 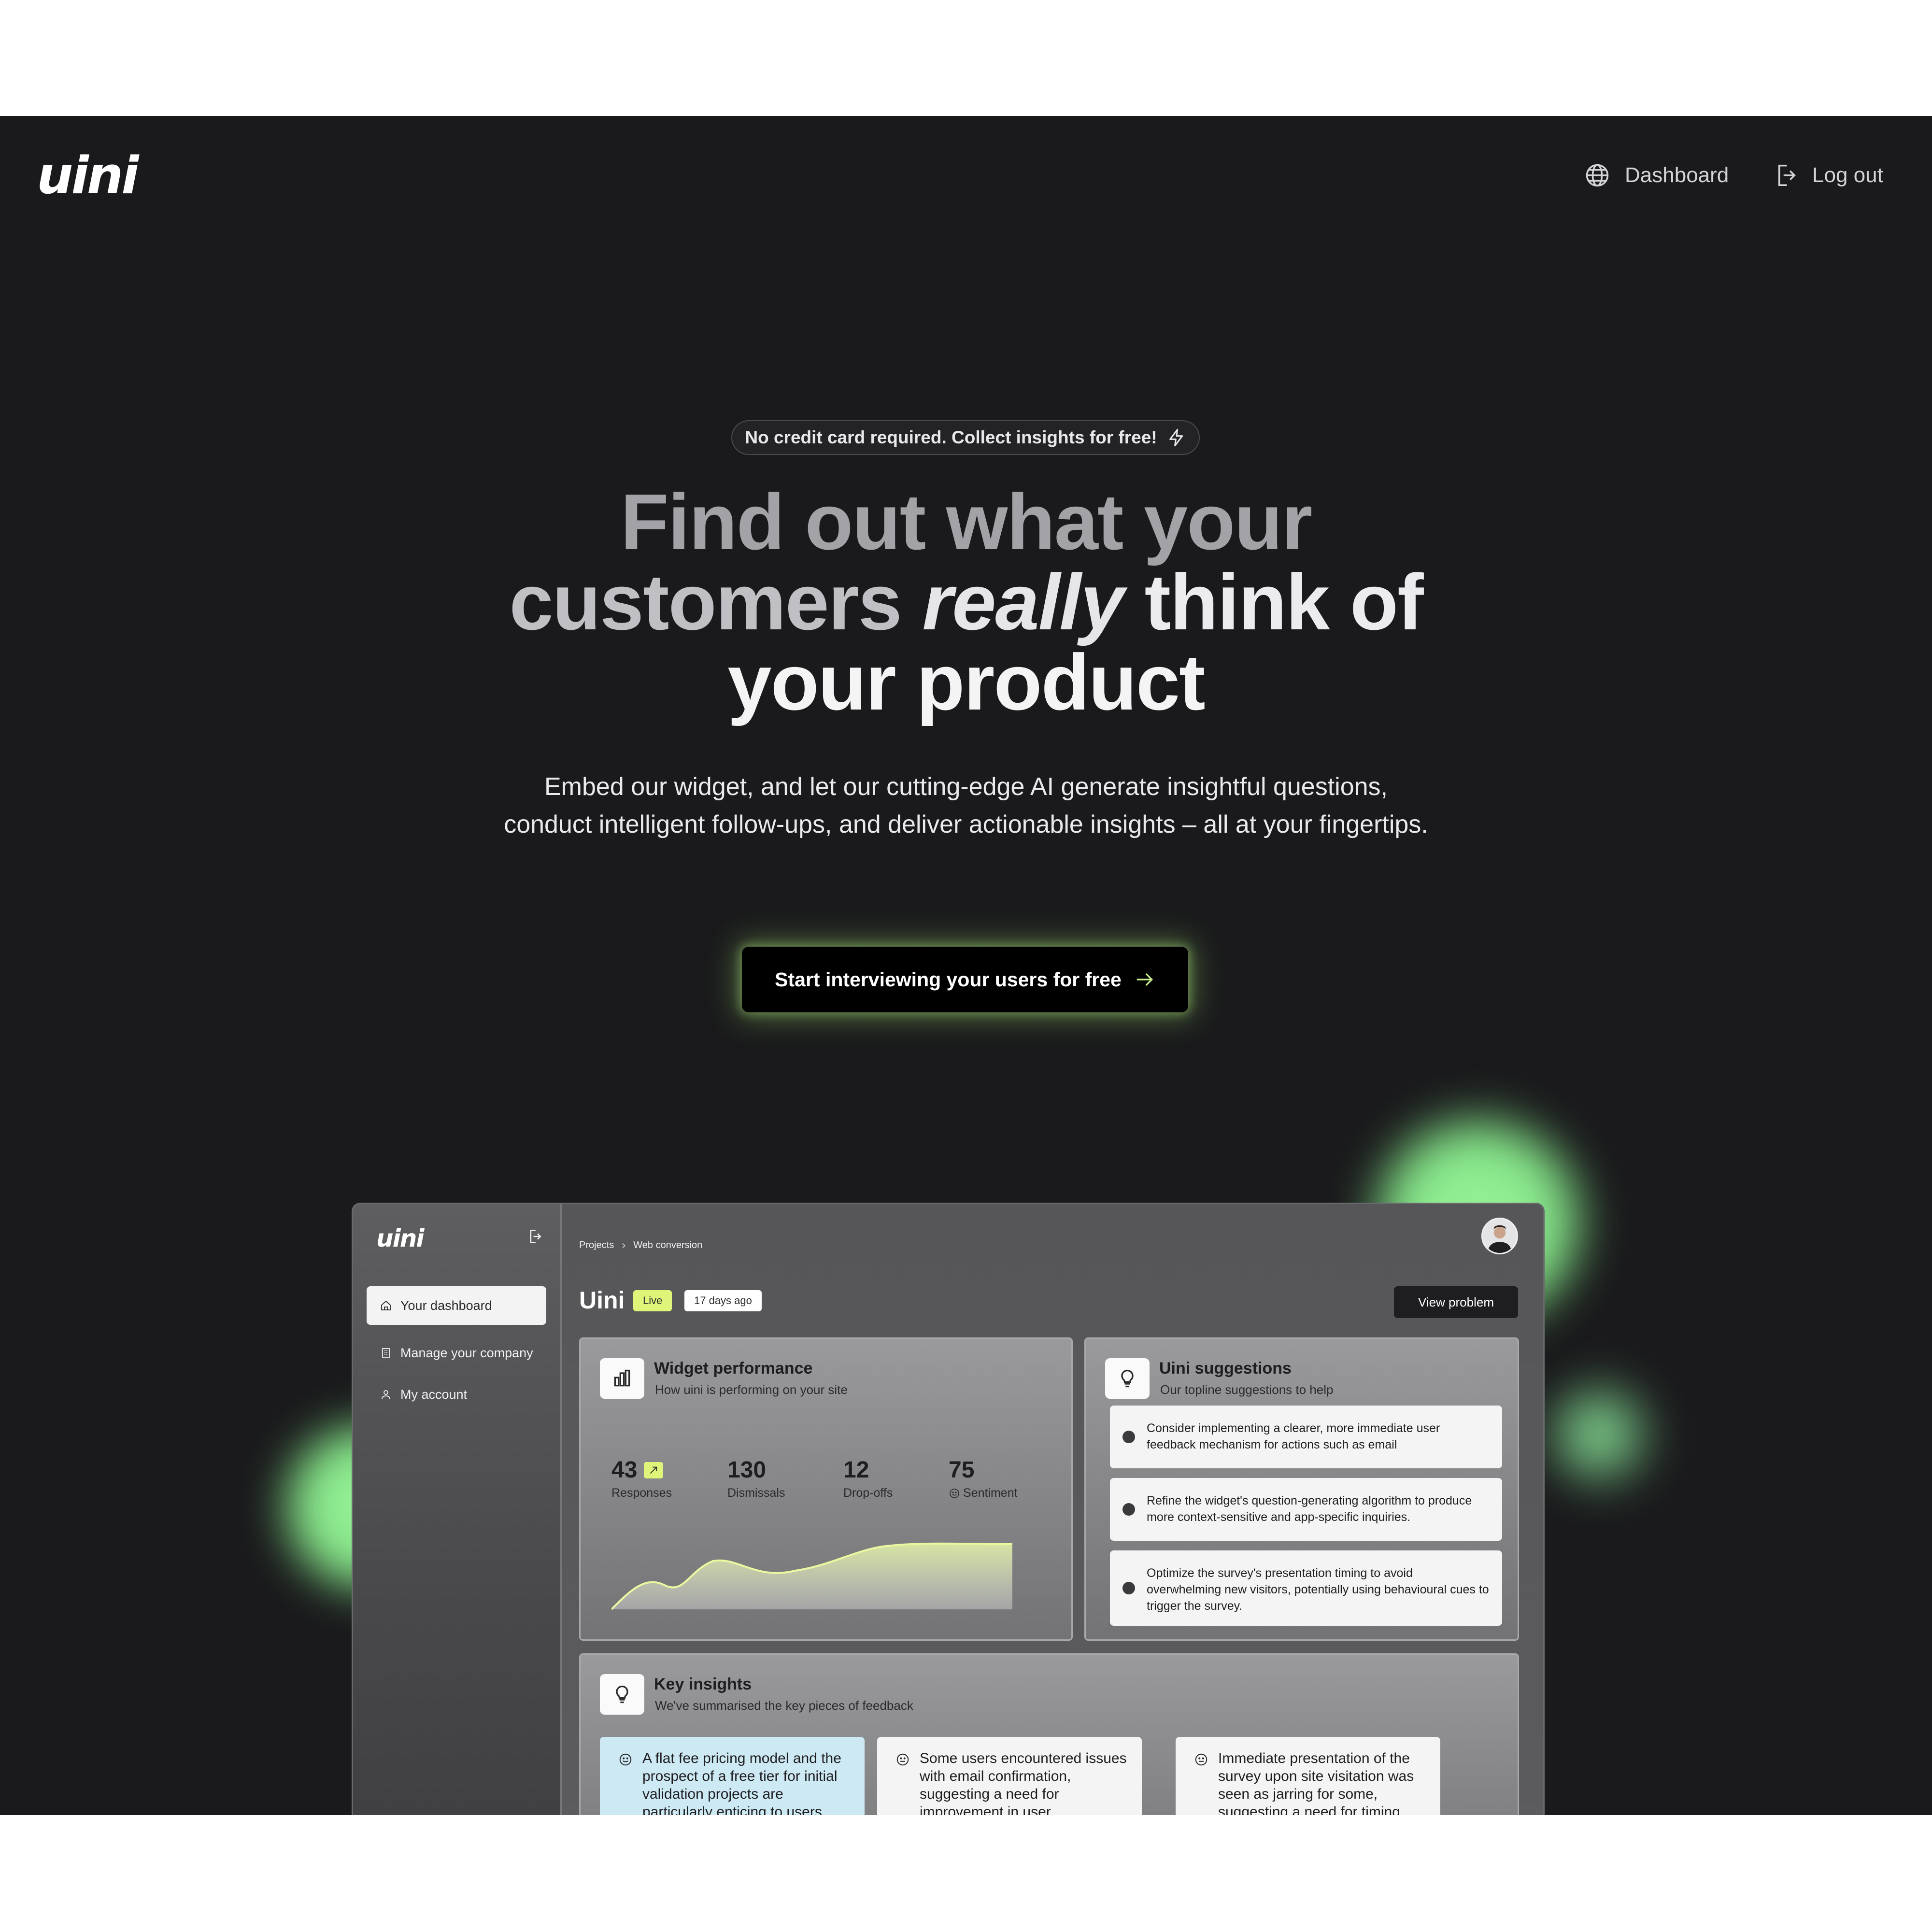 What do you see at coordinates (668, 1245) in the screenshot?
I see `breadcrumb-item: Web conversion` at bounding box center [668, 1245].